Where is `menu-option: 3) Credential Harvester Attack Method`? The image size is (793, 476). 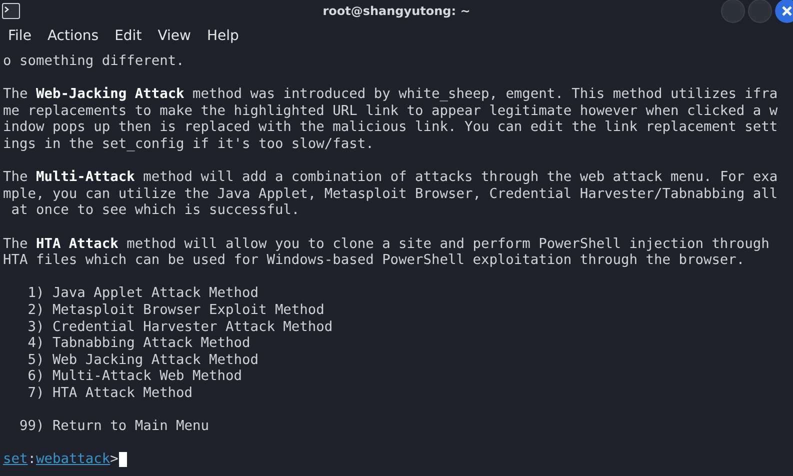
menu-option: 3) Credential Harvester Attack Method is located at coordinates (168, 327).